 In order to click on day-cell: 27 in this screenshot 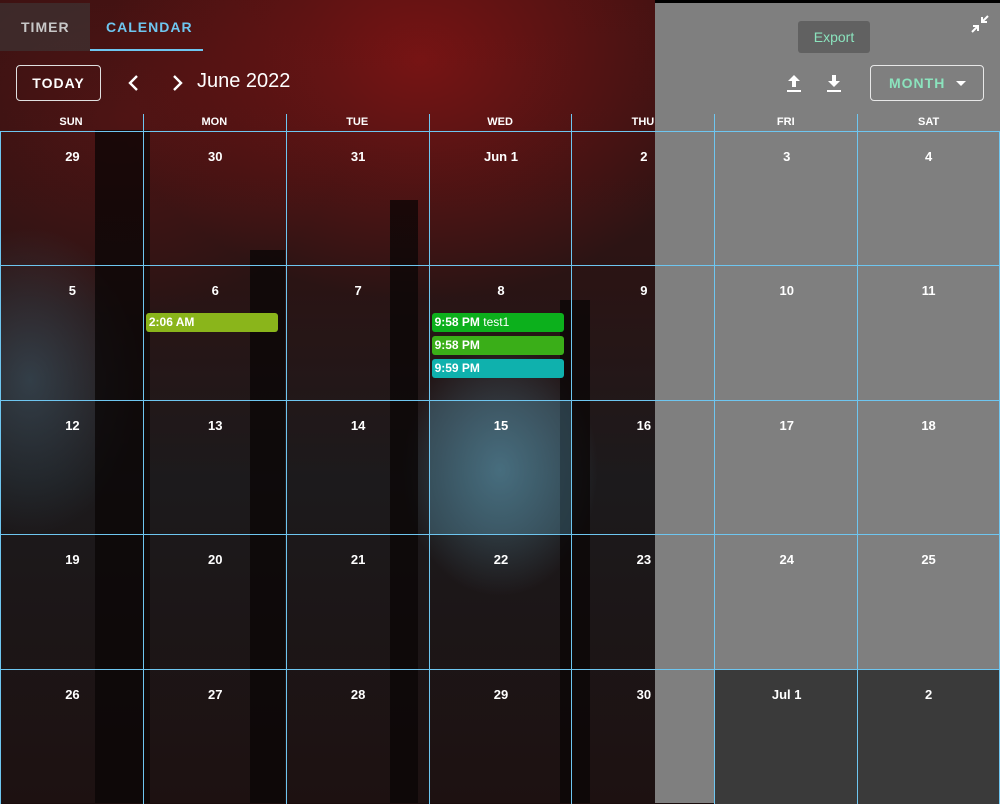, I will do `click(214, 736)`.